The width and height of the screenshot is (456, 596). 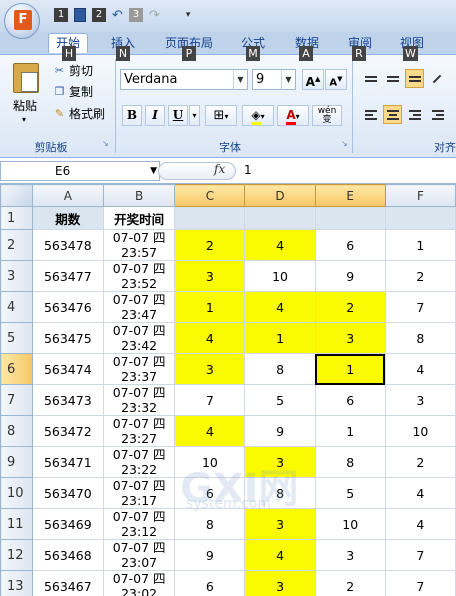 I want to click on cell-period: 563469, so click(x=67, y=524).